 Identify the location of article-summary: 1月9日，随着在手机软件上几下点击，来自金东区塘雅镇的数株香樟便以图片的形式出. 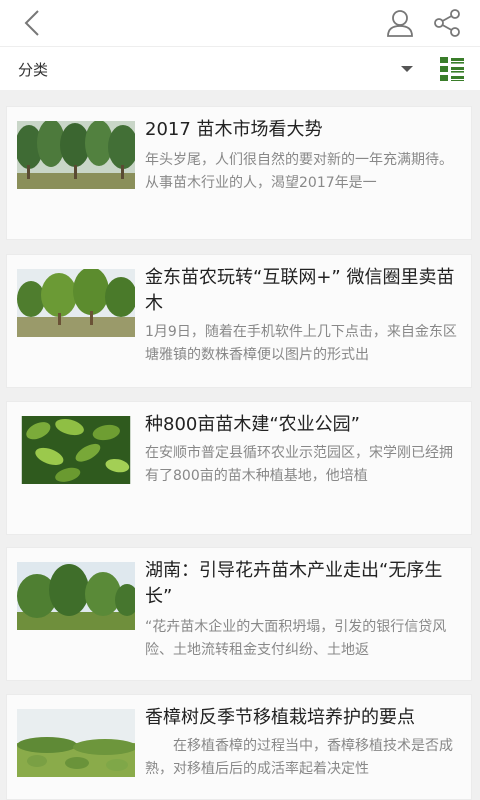
(301, 343).